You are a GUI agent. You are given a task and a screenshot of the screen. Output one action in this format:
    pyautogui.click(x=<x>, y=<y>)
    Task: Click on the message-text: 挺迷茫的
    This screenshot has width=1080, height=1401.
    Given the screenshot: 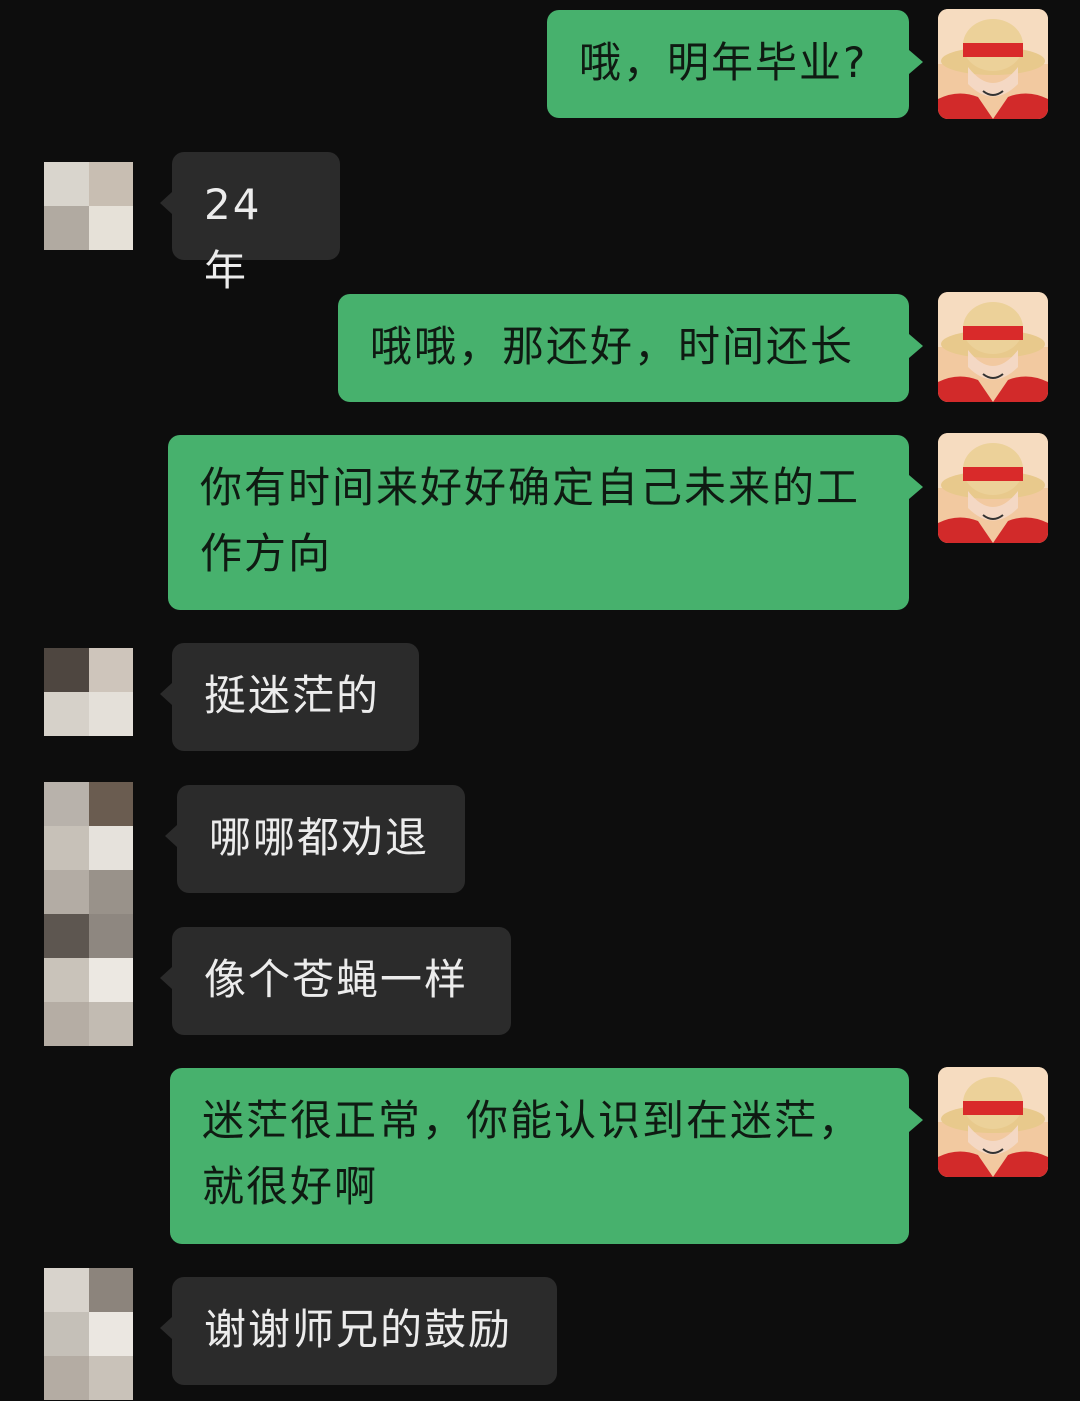 What is the action you would take?
    pyautogui.click(x=292, y=695)
    